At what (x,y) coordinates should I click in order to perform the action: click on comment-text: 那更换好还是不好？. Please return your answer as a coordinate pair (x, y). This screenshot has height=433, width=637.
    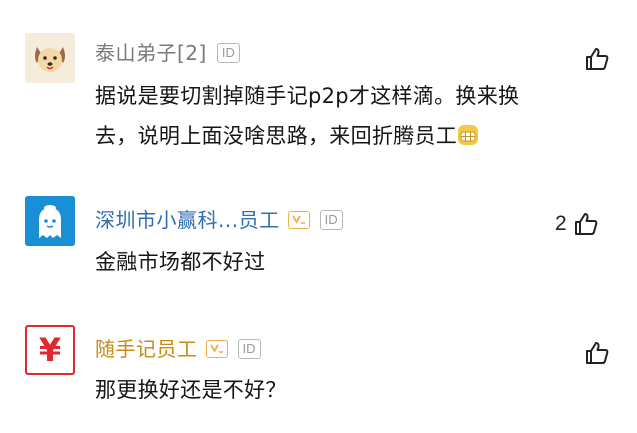
    Looking at the image, I should click on (191, 390).